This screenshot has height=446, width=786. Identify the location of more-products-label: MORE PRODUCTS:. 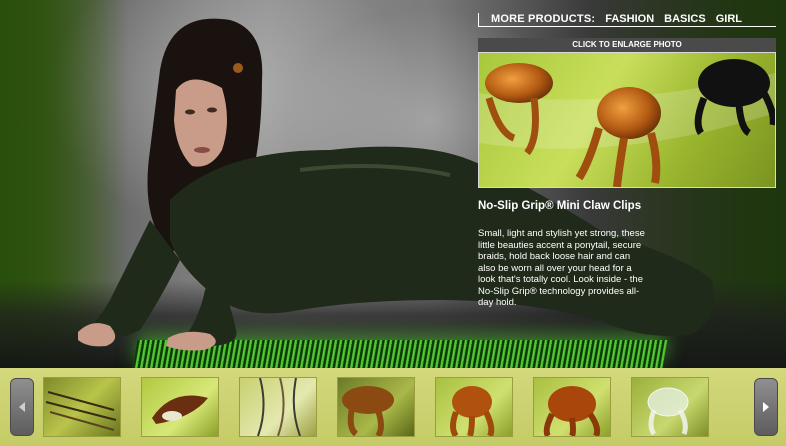
(543, 19).